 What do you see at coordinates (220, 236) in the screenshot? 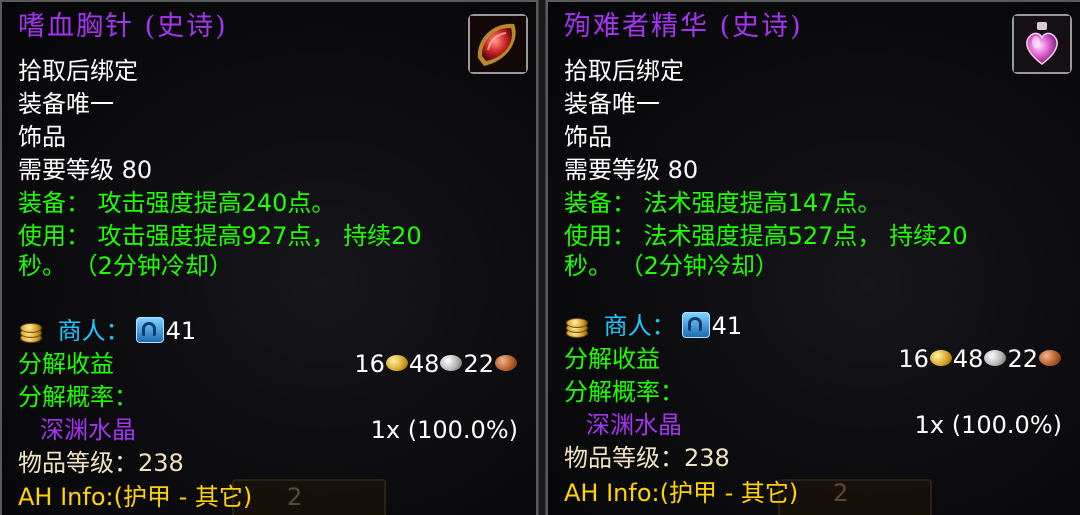
I see `use-effect-line1: 使用： 攻击强度提高927点， 持续20` at bounding box center [220, 236].